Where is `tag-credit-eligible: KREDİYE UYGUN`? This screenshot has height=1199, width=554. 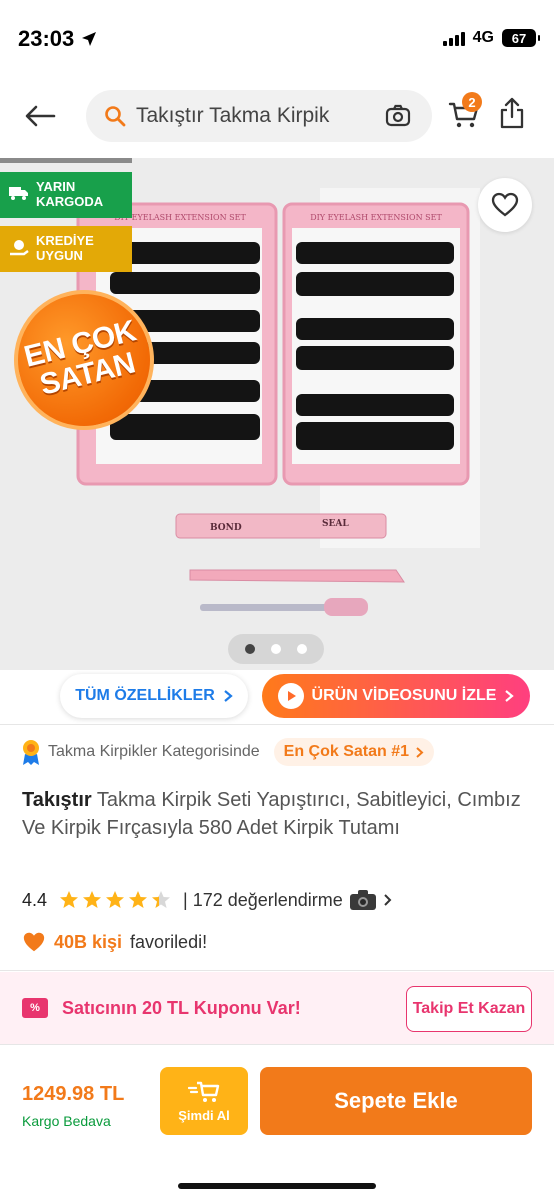 tag-credit-eligible: KREDİYE UYGUN is located at coordinates (66, 249).